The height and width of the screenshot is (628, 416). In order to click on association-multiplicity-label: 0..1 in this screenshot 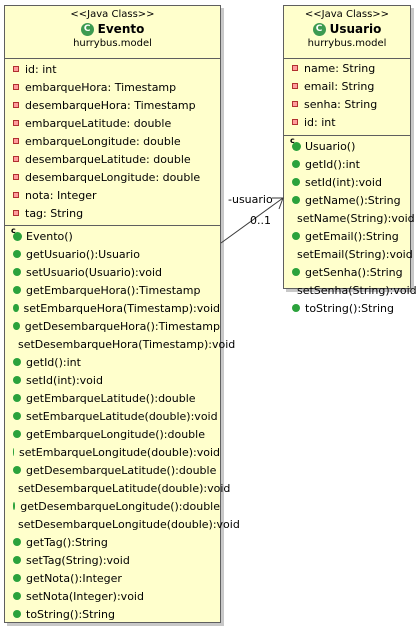, I will do `click(260, 220)`.